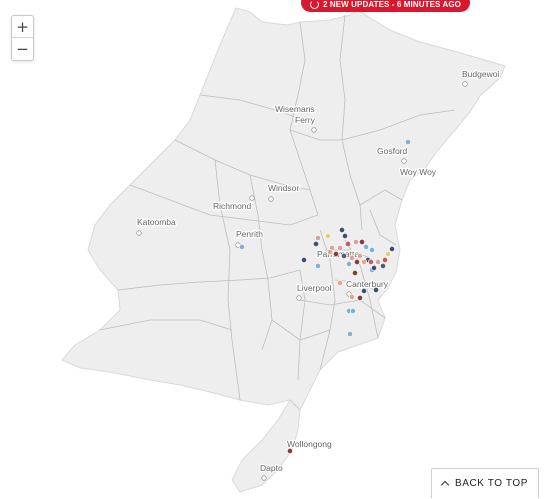 Image resolution: width=546 pixels, height=499 pixels. What do you see at coordinates (271, 468) in the screenshot?
I see `place-label-dapto: Dapto` at bounding box center [271, 468].